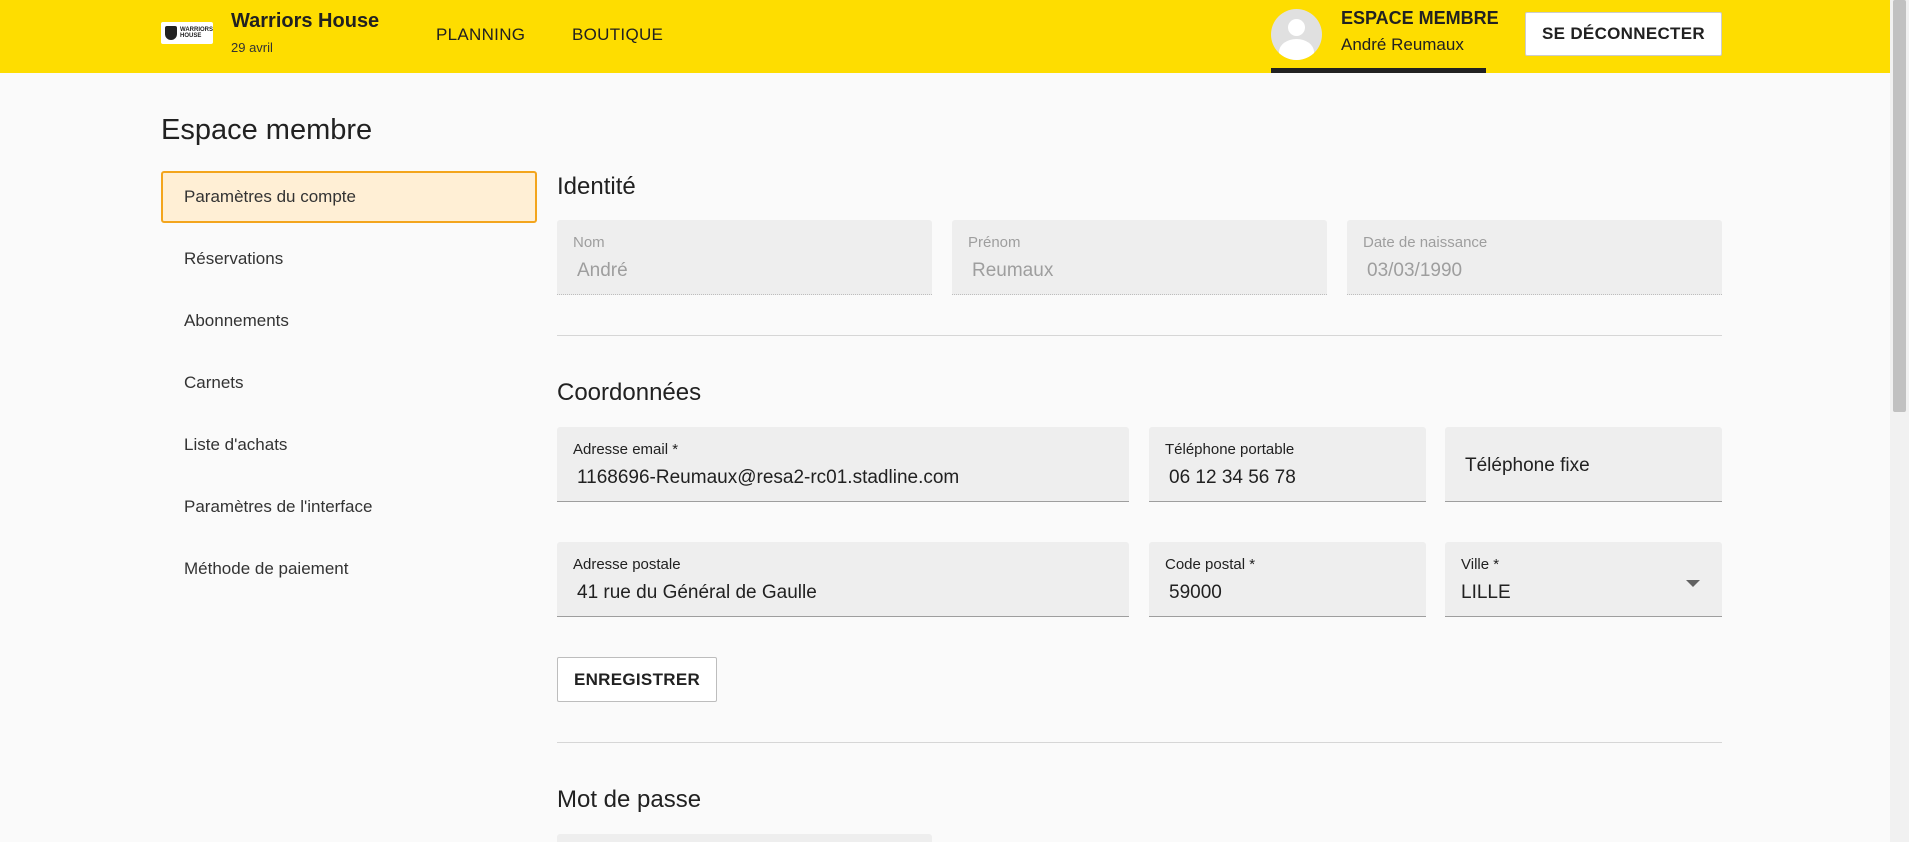 The width and height of the screenshot is (1909, 842). What do you see at coordinates (1287, 464) in the screenshot?
I see `mobile-phone-field: Téléphone portable 06 12 34 56 78` at bounding box center [1287, 464].